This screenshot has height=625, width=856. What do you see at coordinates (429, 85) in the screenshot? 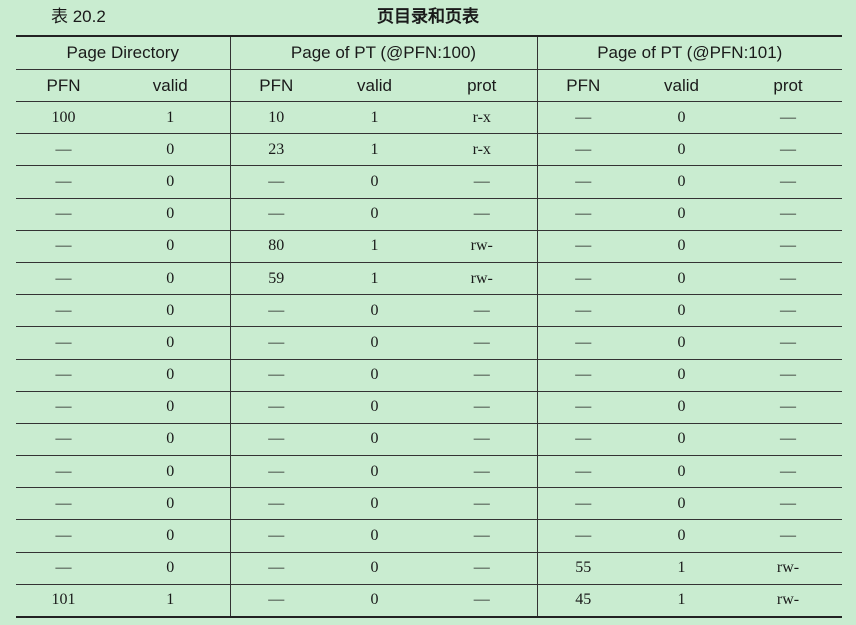
I see `column-header-row: PFN valid PFN valid prot PFN valid prot` at bounding box center [429, 85].